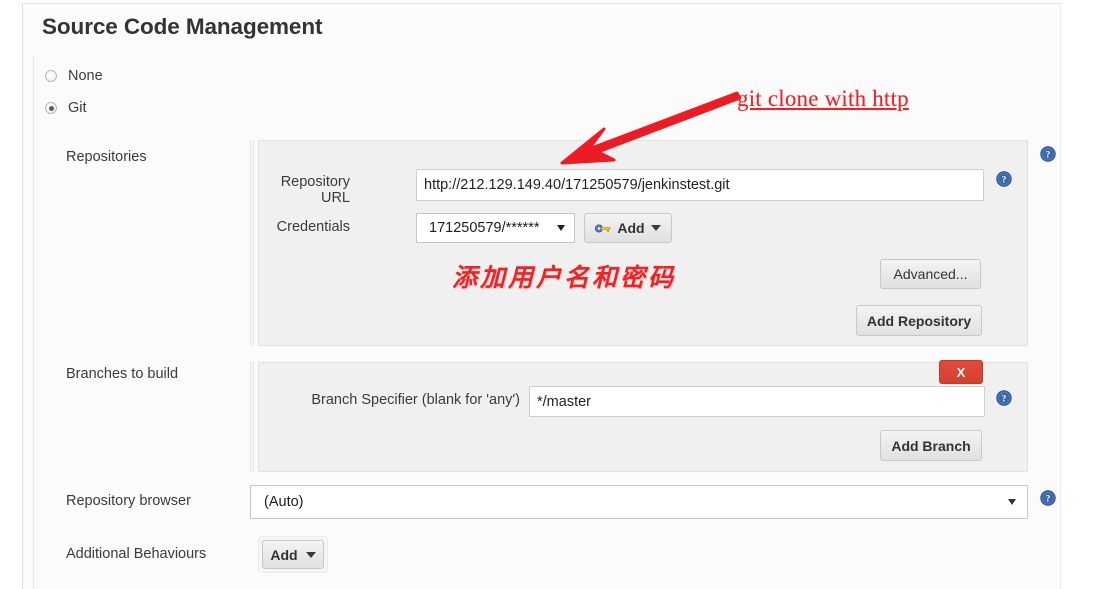 This screenshot has width=1108, height=589. I want to click on delete-branch-button: X, so click(961, 372).